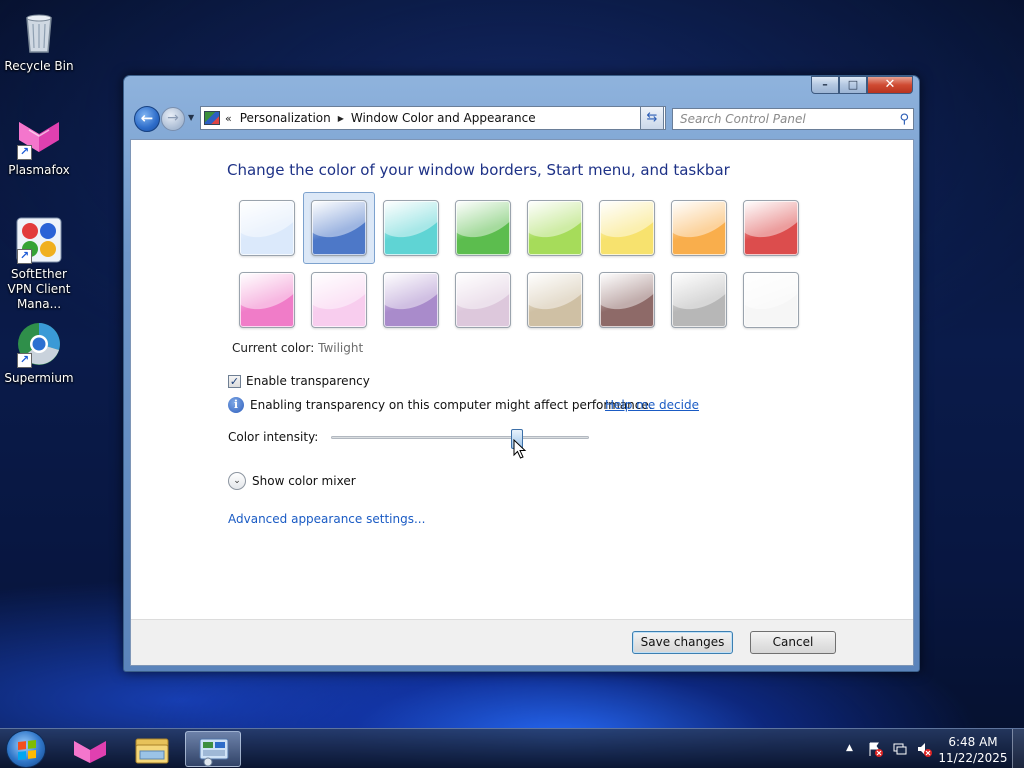 This screenshot has height=768, width=1024. What do you see at coordinates (973, 742) in the screenshot?
I see `clock-time: 6:48 AM` at bounding box center [973, 742].